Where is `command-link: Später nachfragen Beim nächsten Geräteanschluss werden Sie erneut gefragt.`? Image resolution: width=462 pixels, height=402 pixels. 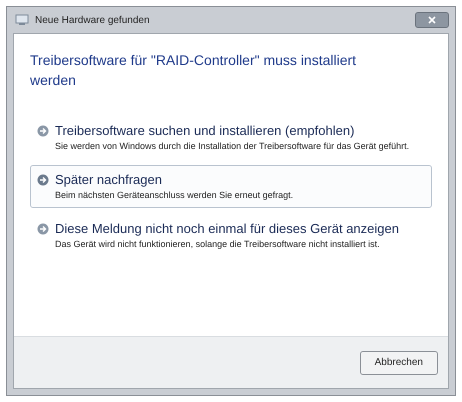 command-link: Später nachfragen Beim nächsten Geräteanschluss werden Sie erneut gefragt. is located at coordinates (231, 186).